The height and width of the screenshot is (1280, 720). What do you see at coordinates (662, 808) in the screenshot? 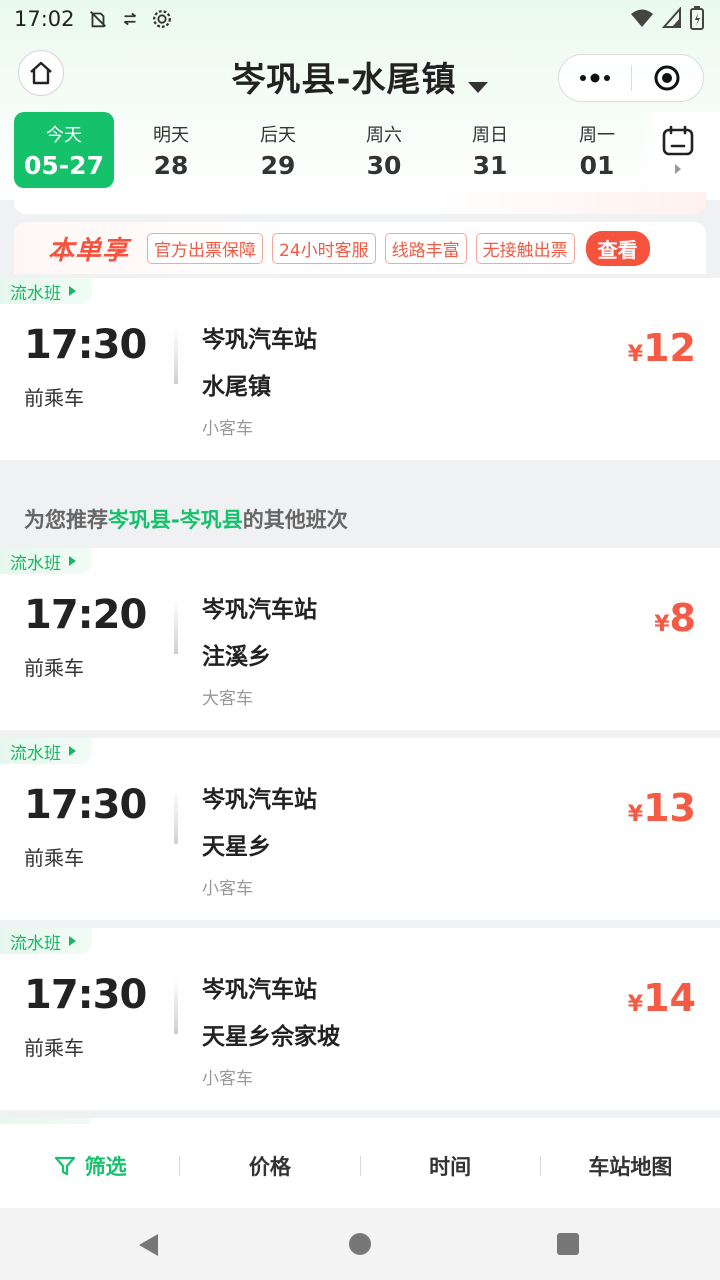
I see `ticket-price: ¥13` at bounding box center [662, 808].